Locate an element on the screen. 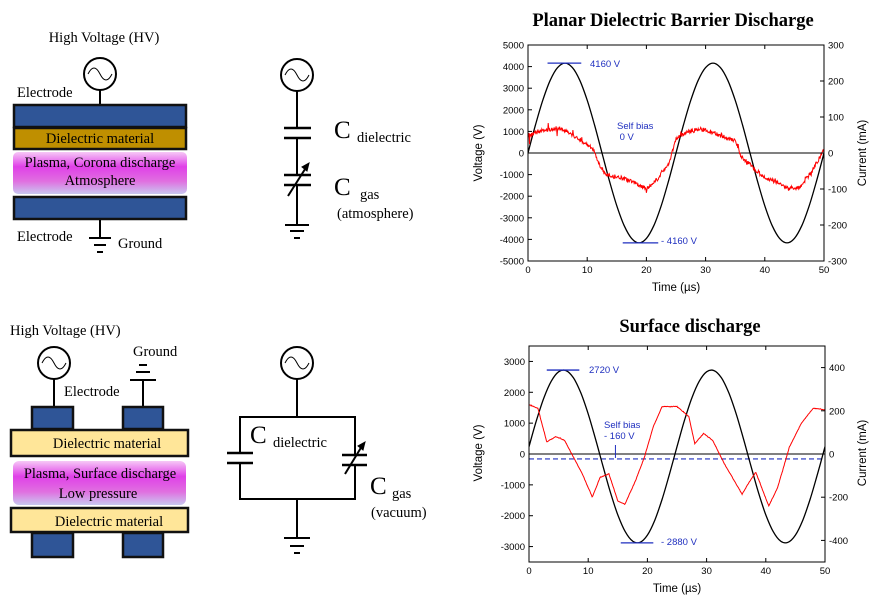 This screenshot has height=616, width=889. chart1-y2label: Current (mA) is located at coordinates (863, 153).